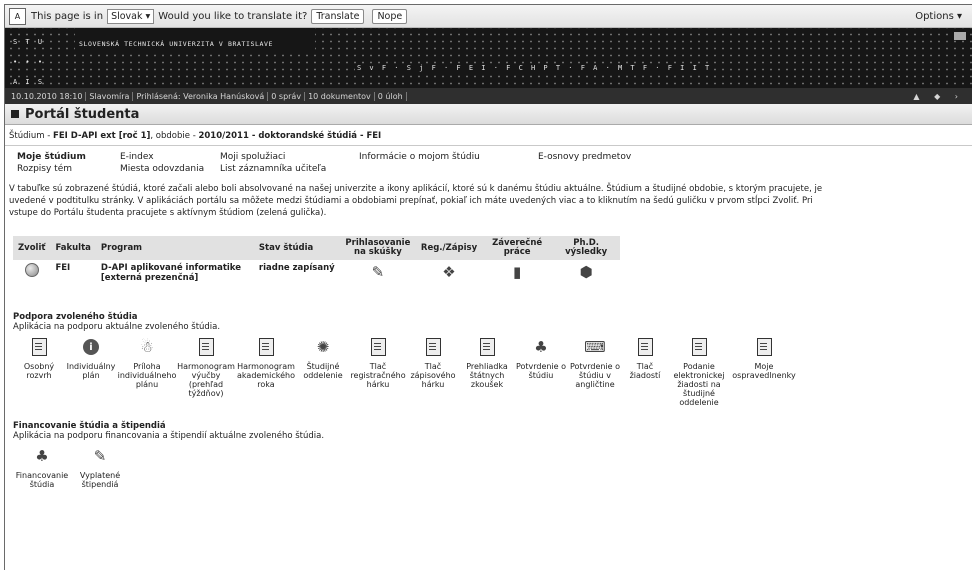 The image size is (972, 570). I want to click on translate-question: Would you like to translate it?, so click(233, 16).